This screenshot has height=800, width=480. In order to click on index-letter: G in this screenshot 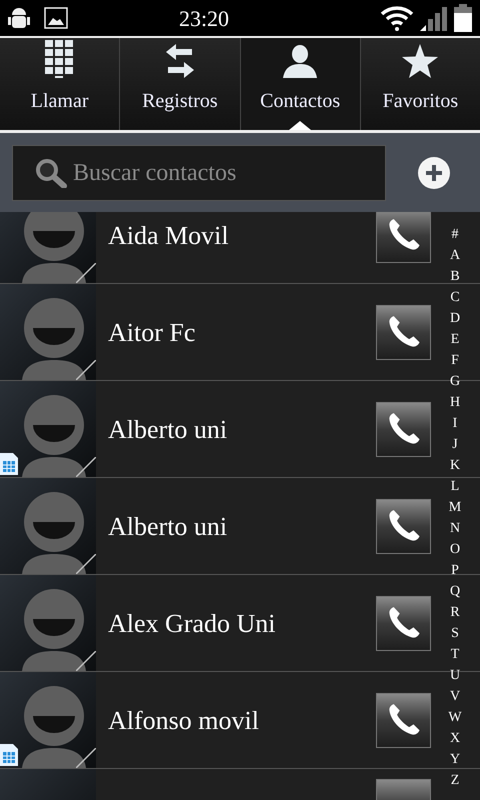, I will do `click(455, 381)`.